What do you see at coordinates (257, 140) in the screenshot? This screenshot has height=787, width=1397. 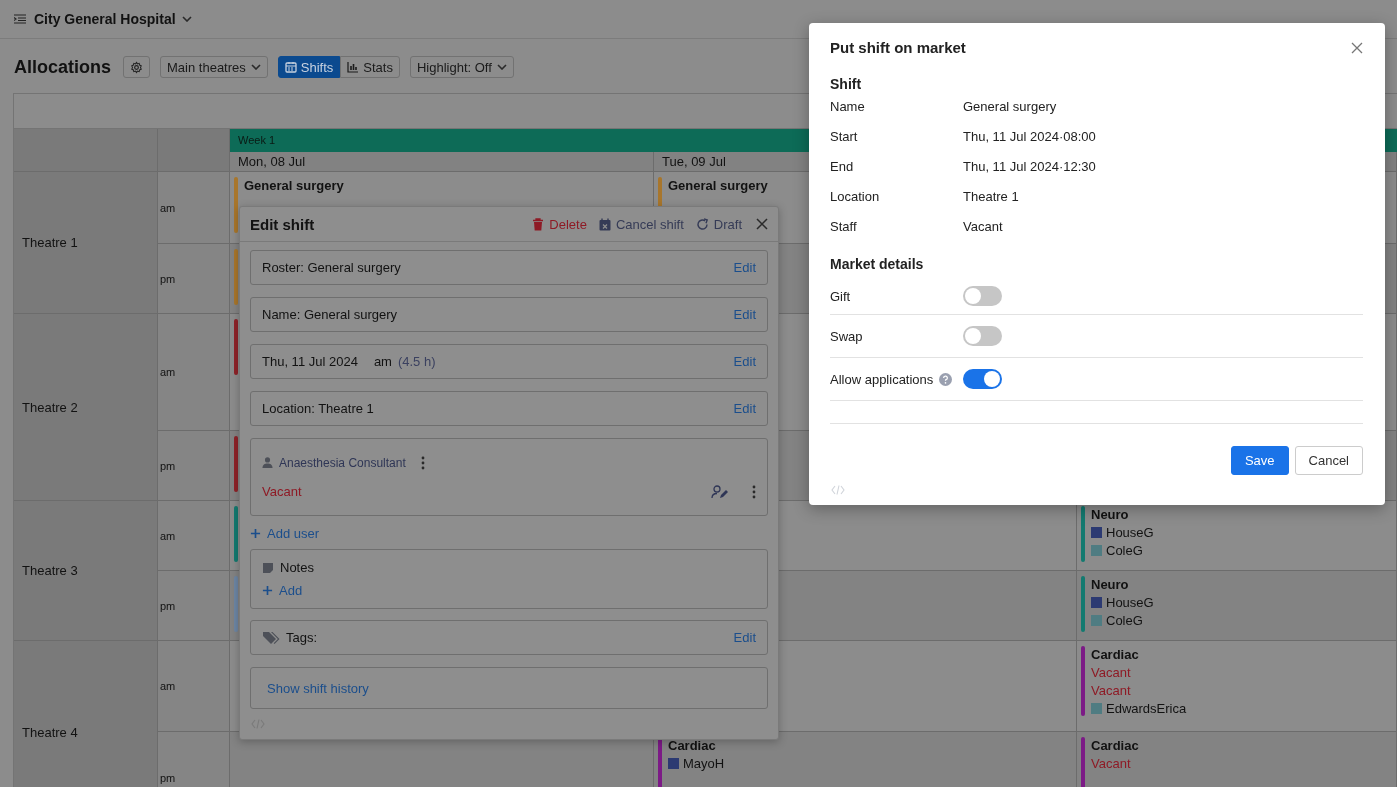 I see `week-label: Week 1` at bounding box center [257, 140].